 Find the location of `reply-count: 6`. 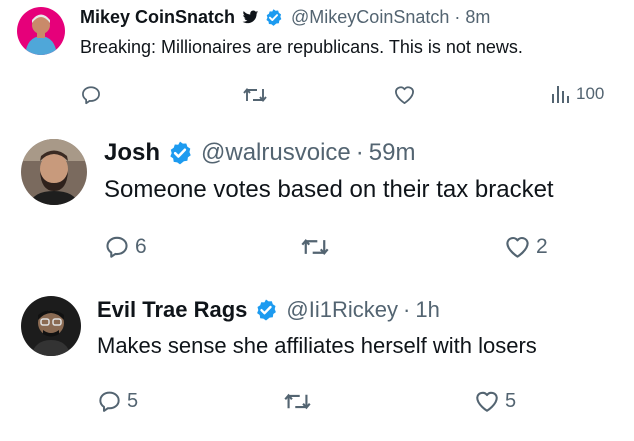

reply-count: 6 is located at coordinates (141, 246).